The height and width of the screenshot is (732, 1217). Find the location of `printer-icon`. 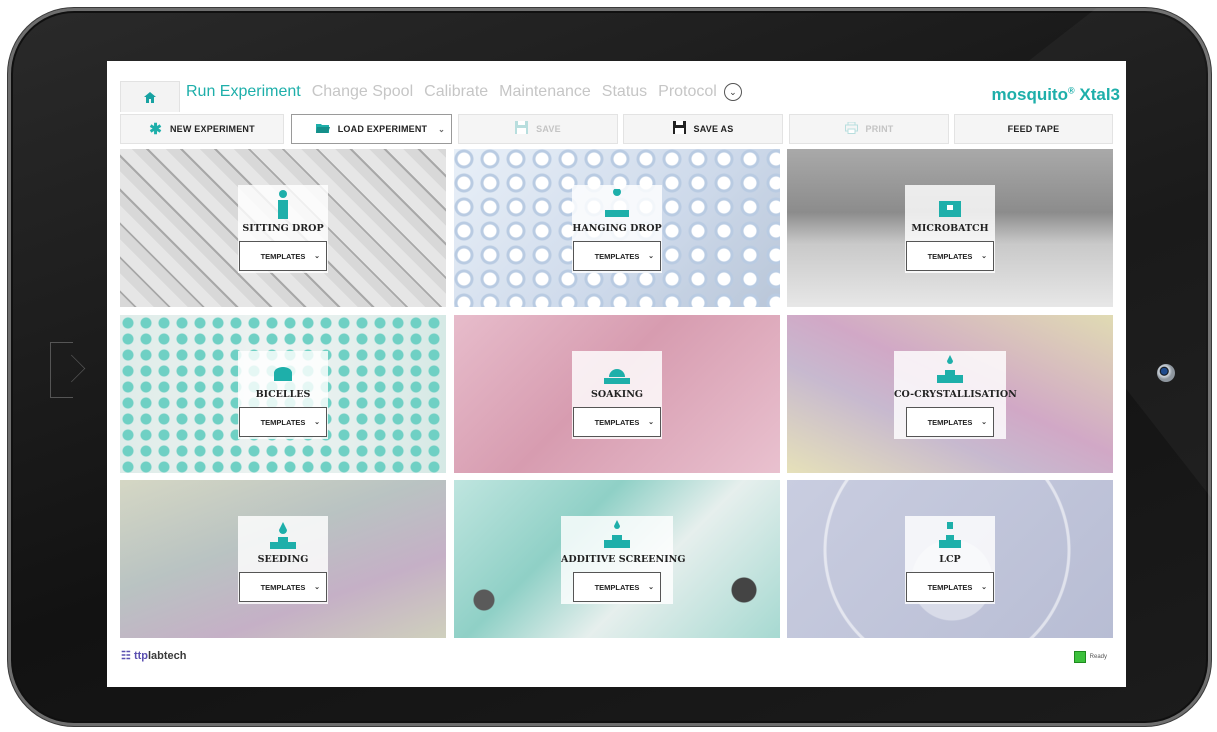

printer-icon is located at coordinates (851, 129).